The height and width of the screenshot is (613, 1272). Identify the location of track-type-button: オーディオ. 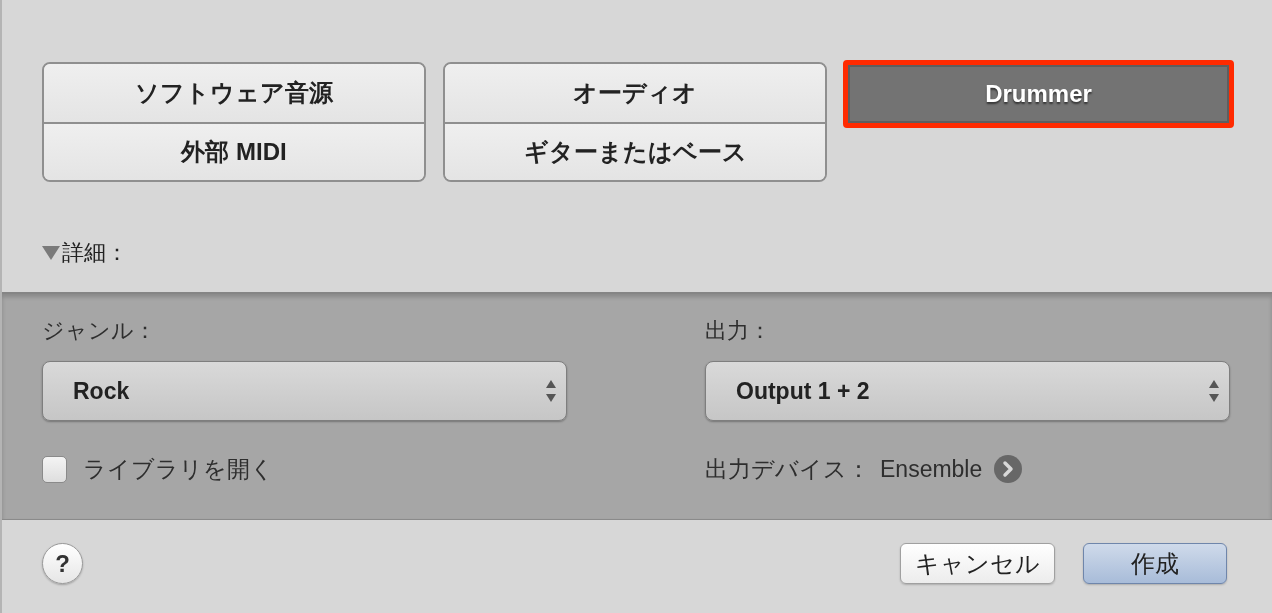
(635, 93).